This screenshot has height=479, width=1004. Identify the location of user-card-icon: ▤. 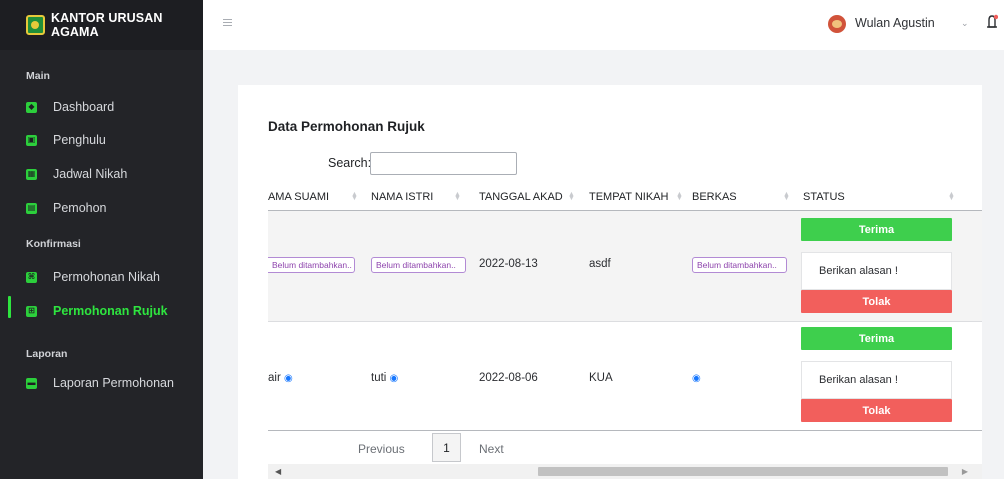
(31, 208).